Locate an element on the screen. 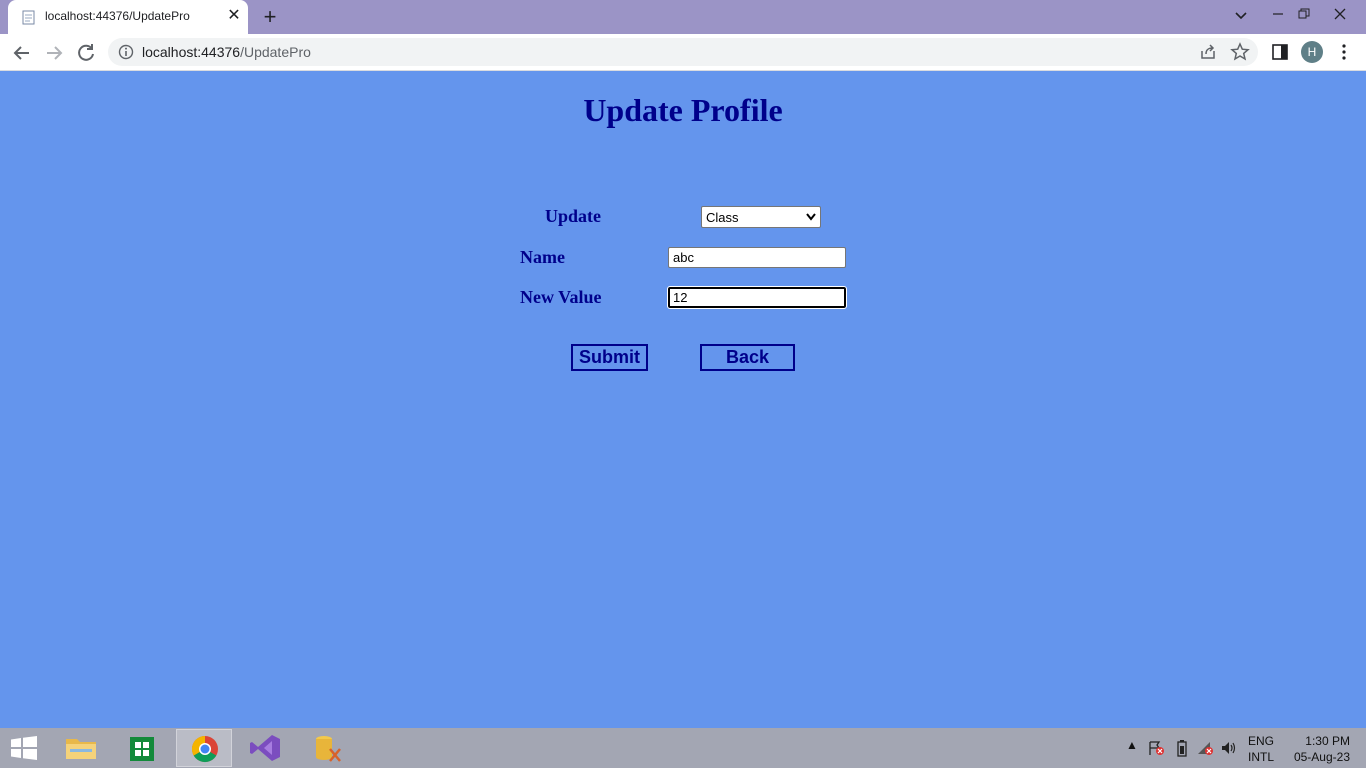  show-hidden-icons-icon: ▲ is located at coordinates (1132, 745).